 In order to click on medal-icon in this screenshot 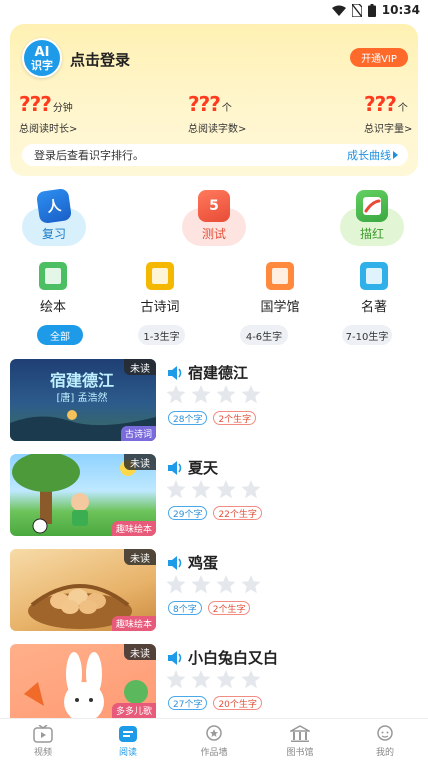, I will do `click(214, 733)`.